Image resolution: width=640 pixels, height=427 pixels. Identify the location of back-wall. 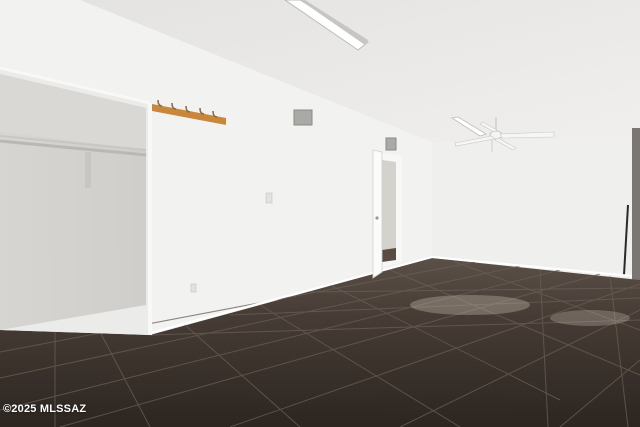
(536, 207).